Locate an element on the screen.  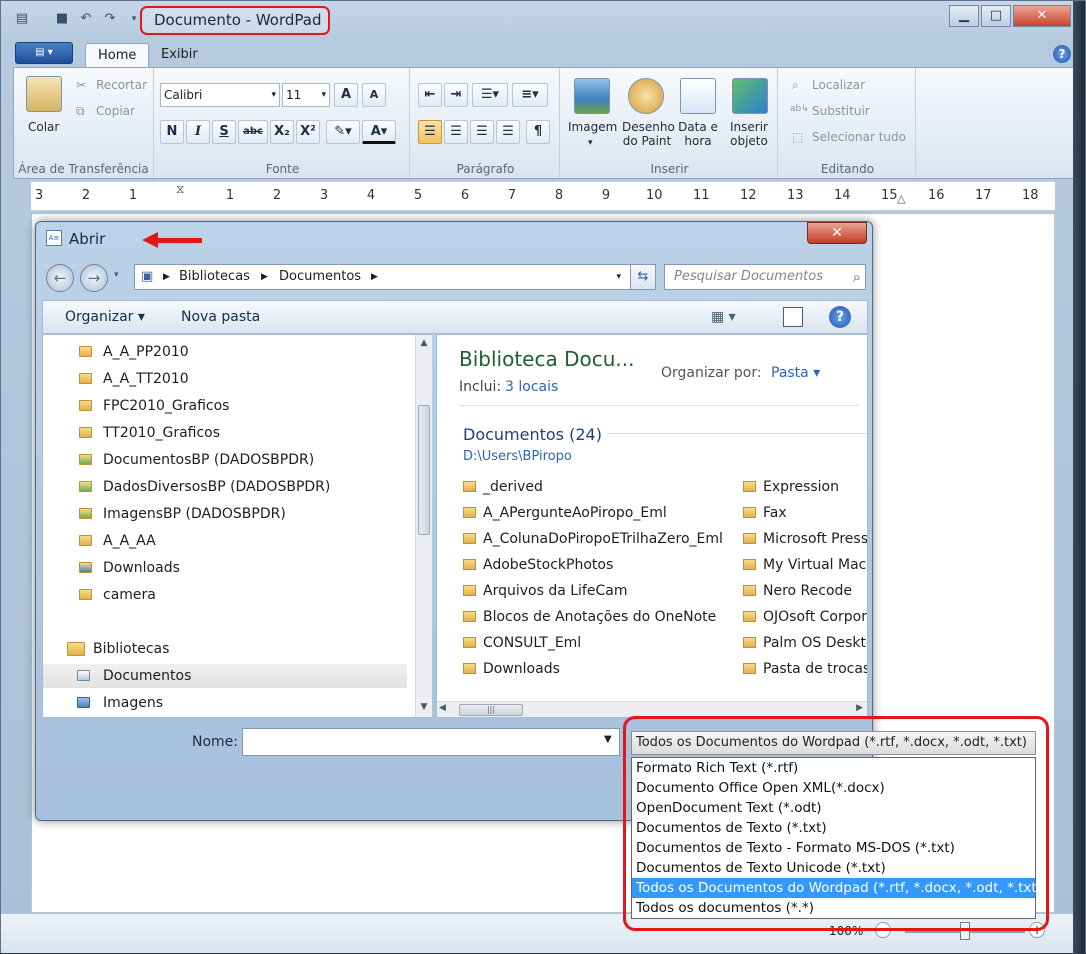
font-size-select: 11 ▾ is located at coordinates (306, 95).